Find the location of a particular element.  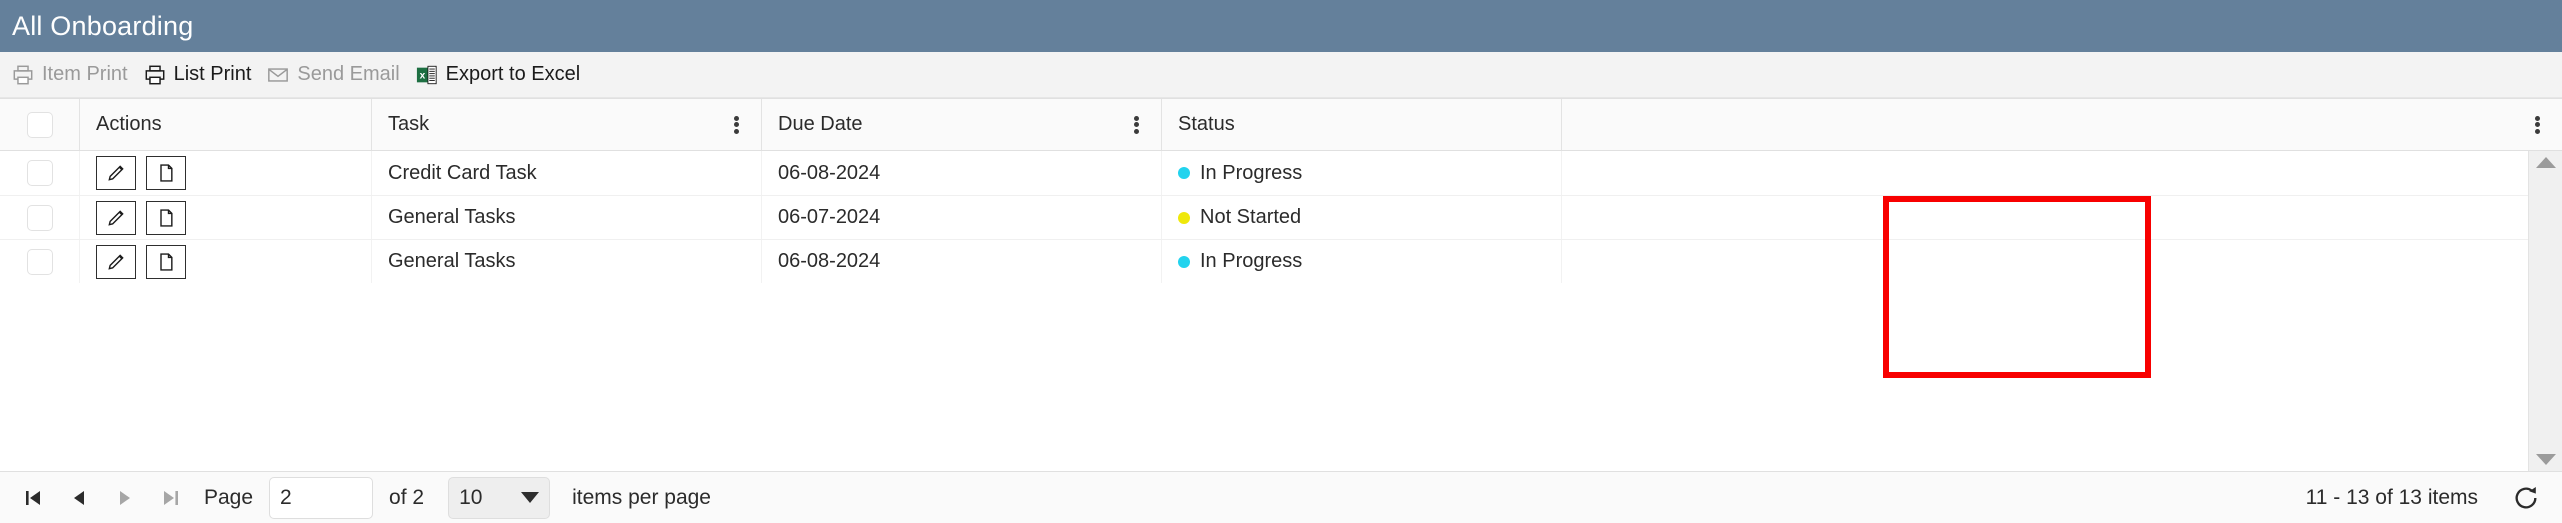

page-size-select: 10 is located at coordinates (499, 497).